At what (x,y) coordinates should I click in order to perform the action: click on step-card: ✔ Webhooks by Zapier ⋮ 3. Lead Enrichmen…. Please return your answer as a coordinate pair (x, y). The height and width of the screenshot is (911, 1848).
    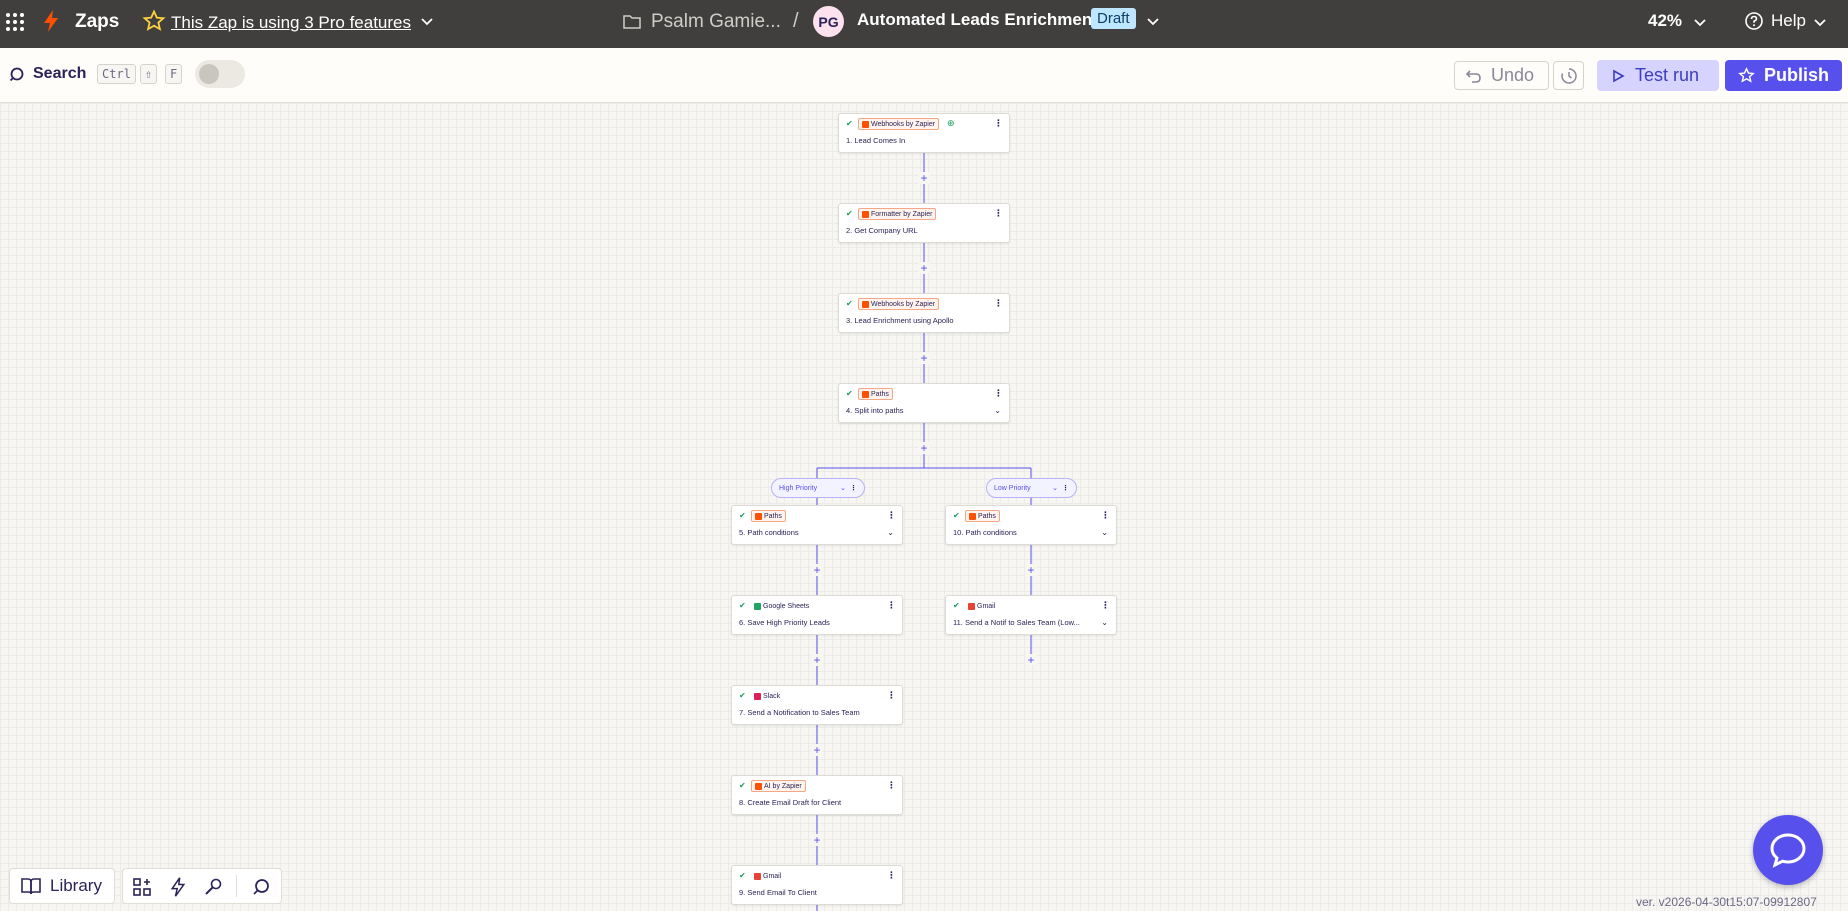
    Looking at the image, I should click on (924, 313).